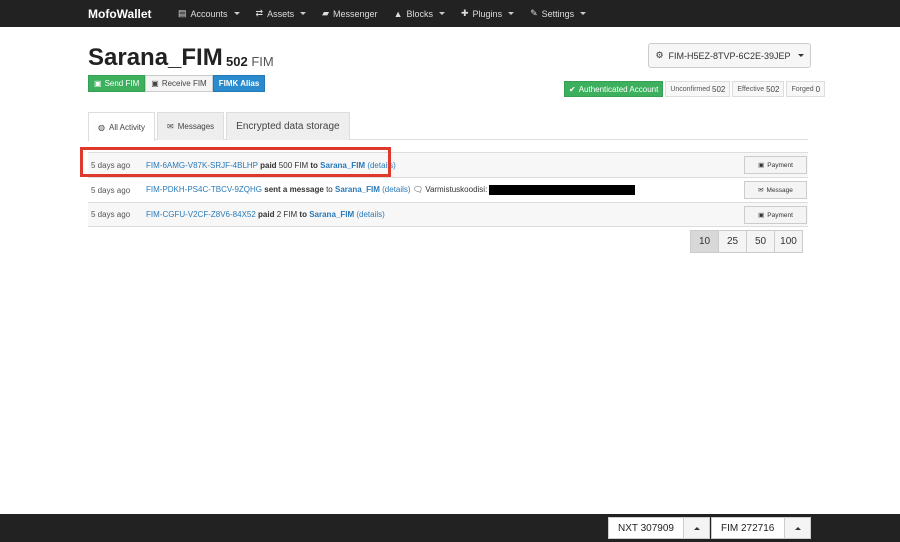  I want to click on sender-link: FIM-PDKH-PS4C-TBCV-9ZQHG, so click(204, 189).